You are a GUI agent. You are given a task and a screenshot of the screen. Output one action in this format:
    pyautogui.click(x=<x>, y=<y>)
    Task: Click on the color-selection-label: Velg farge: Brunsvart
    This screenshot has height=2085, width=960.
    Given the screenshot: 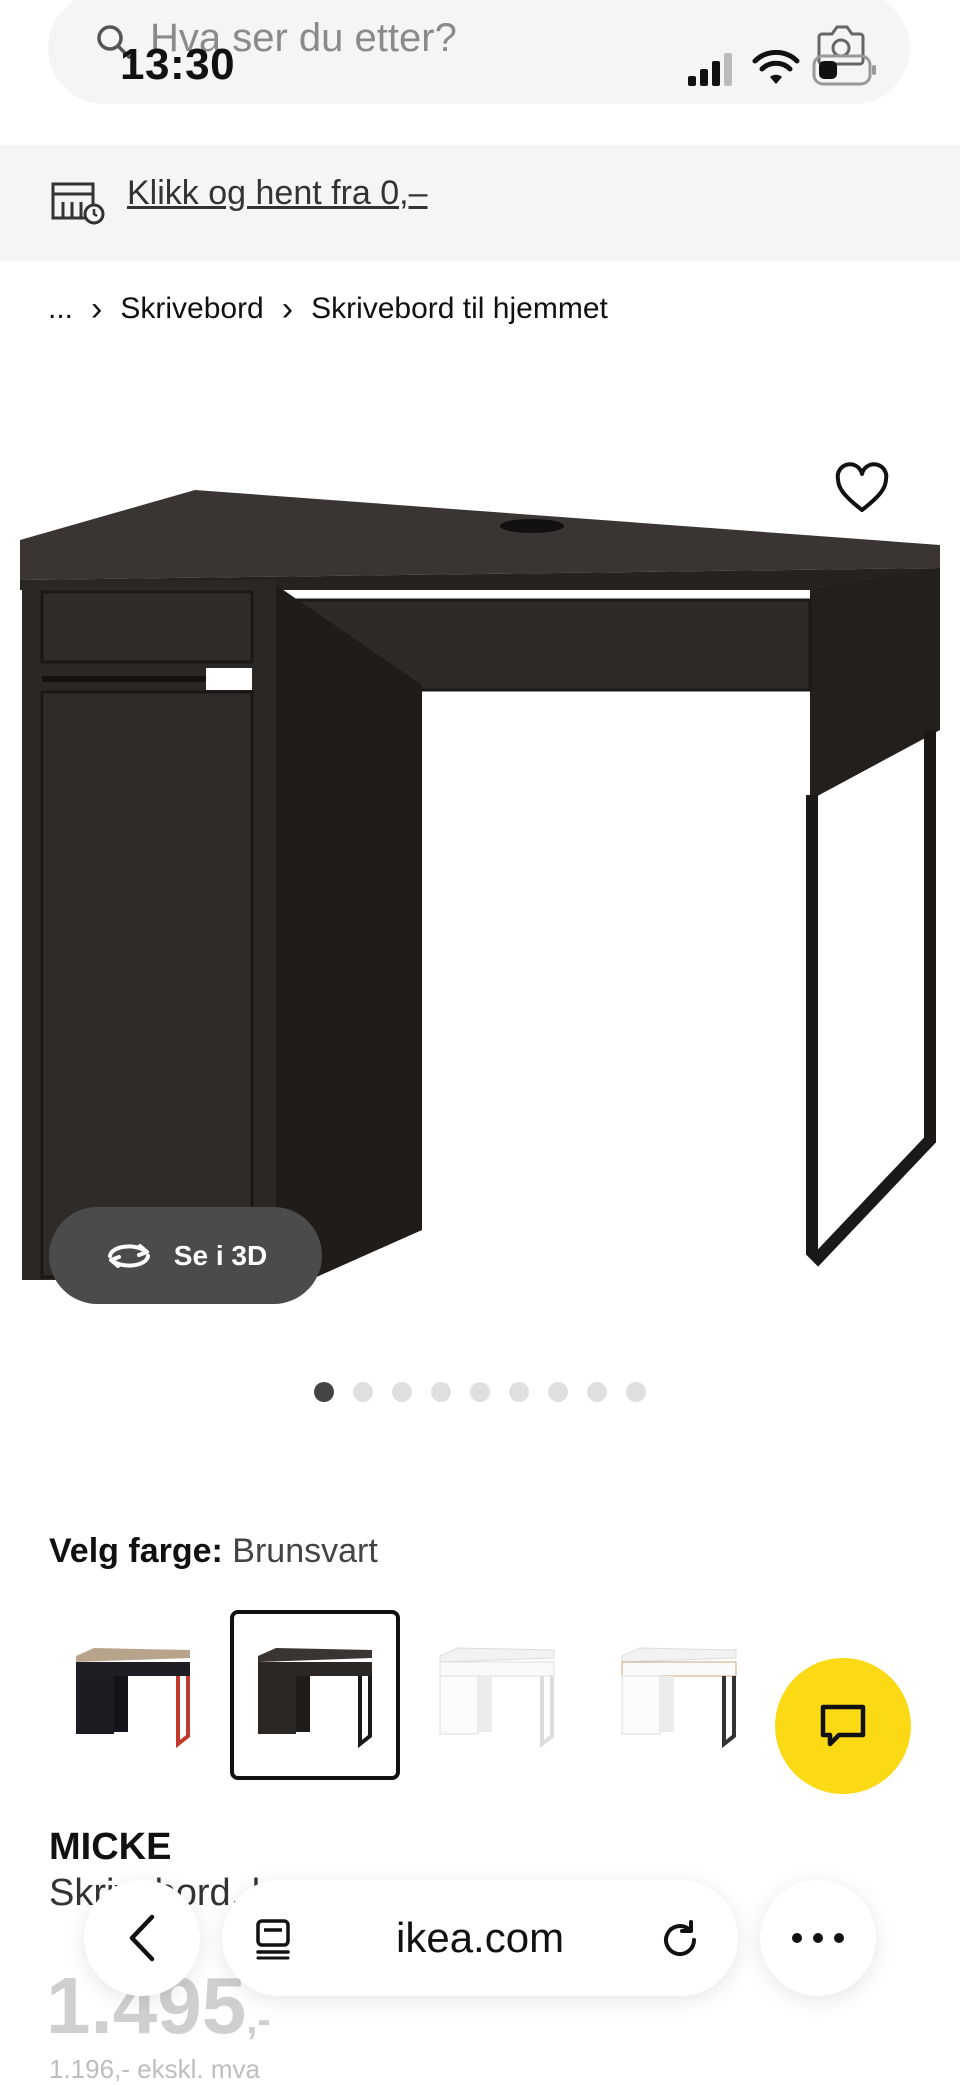 What is the action you would take?
    pyautogui.click(x=213, y=1551)
    